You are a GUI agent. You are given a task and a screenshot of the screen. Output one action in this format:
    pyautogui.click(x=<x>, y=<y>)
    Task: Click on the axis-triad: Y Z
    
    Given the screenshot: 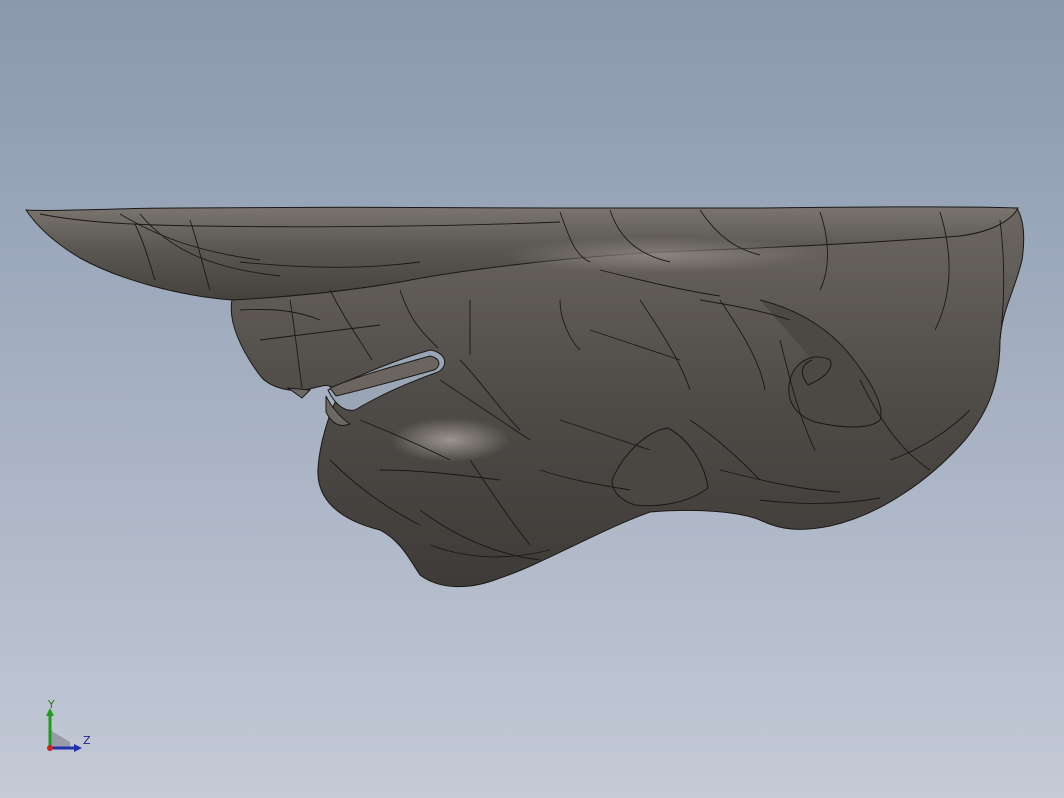 What is the action you would take?
    pyautogui.click(x=70, y=726)
    